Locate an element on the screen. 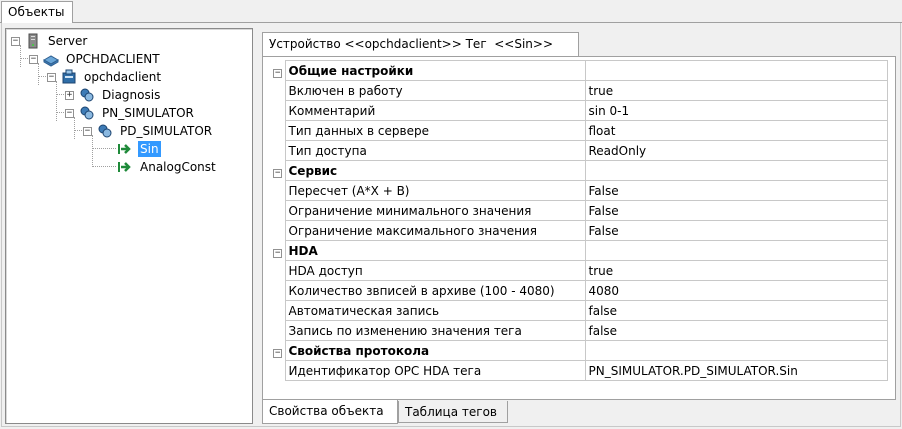 This screenshot has width=902, height=429. category-row-protocol: − Свойства протокола is located at coordinates (579, 350).